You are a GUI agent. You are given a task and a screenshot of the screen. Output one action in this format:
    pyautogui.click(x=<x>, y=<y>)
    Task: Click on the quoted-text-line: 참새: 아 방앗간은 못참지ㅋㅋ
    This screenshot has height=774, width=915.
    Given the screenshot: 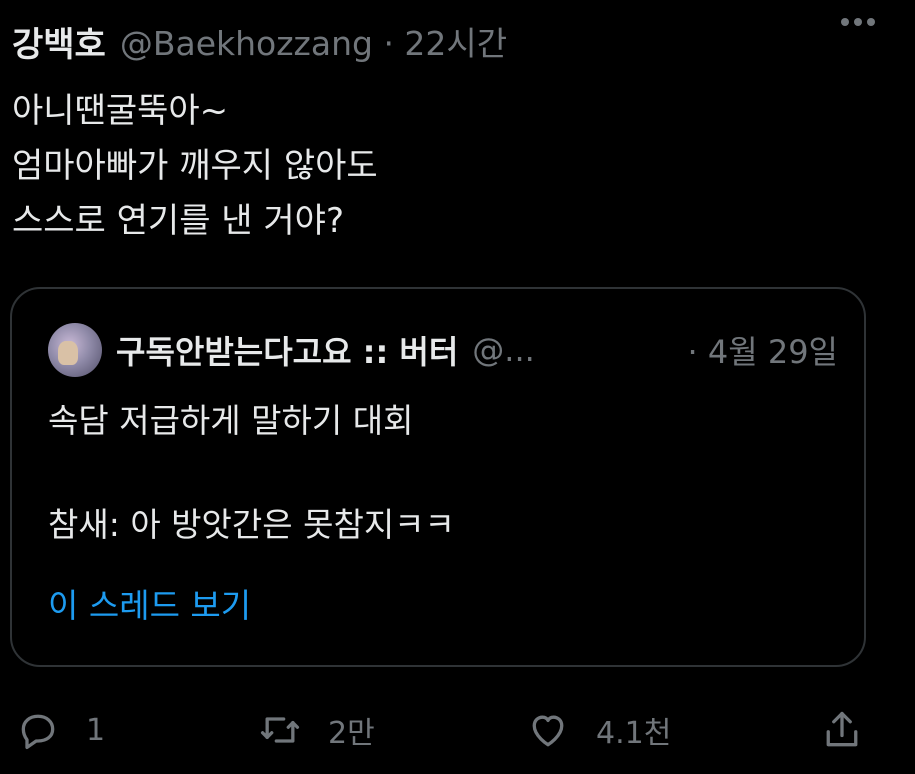 What is the action you would take?
    pyautogui.click(x=251, y=524)
    